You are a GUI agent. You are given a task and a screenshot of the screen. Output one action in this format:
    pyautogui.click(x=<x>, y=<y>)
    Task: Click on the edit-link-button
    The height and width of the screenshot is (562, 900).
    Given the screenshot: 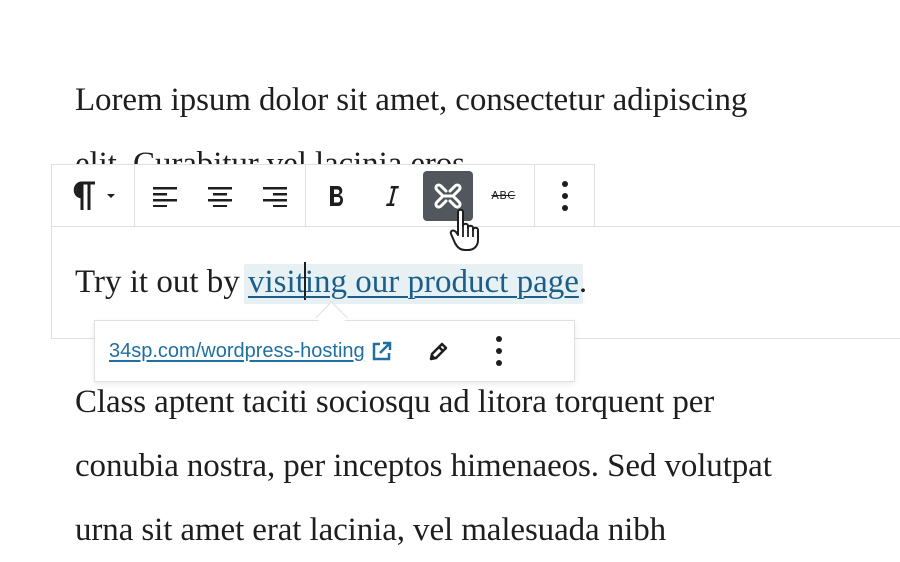 What is the action you would take?
    pyautogui.click(x=439, y=351)
    